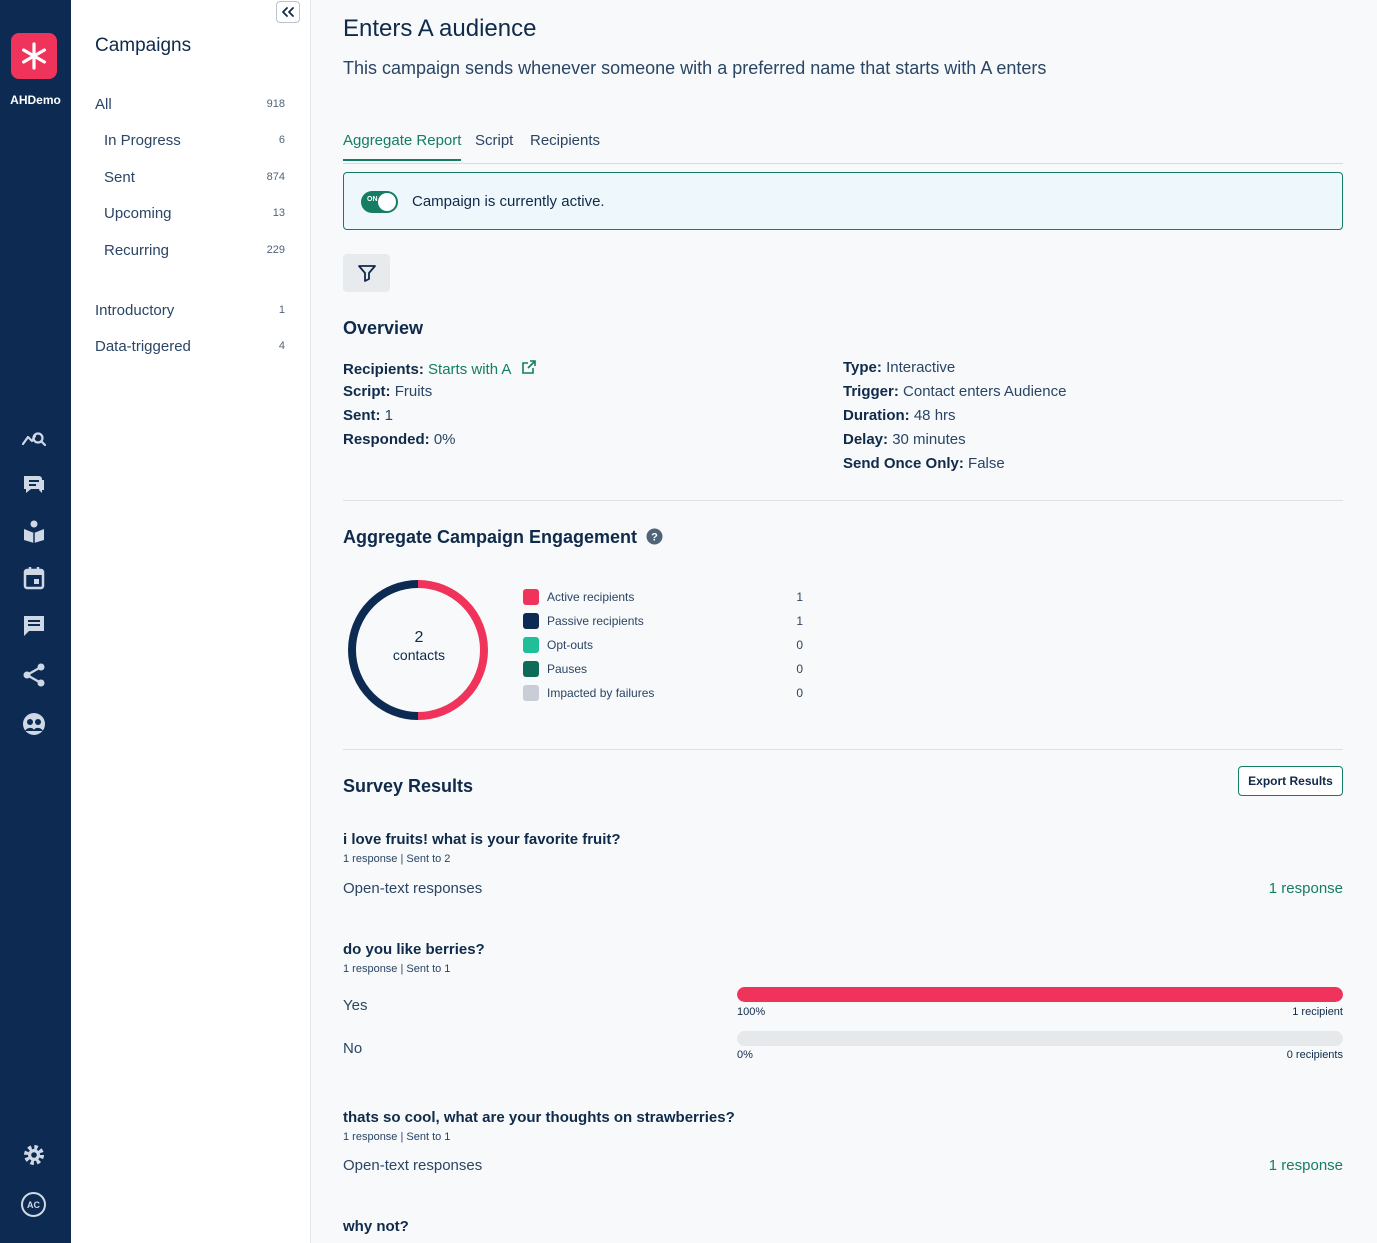  Describe the element at coordinates (444, 439) in the screenshot. I see `overview-value: 0%` at that location.